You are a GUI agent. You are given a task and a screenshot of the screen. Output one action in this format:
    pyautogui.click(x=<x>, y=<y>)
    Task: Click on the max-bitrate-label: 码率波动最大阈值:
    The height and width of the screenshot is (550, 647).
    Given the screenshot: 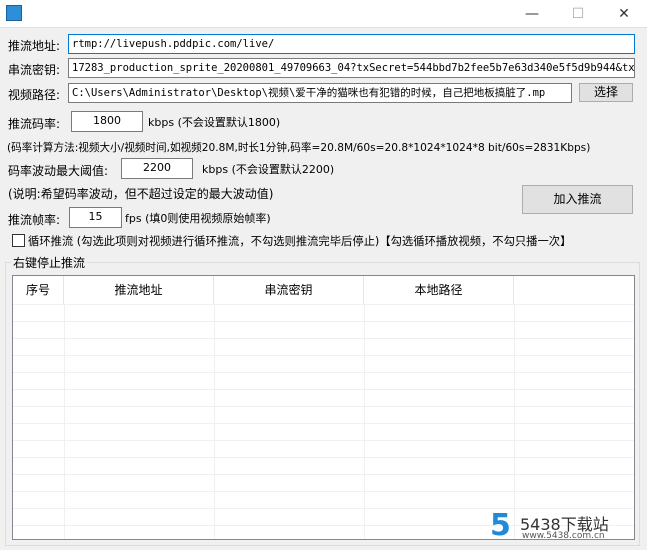 What is the action you would take?
    pyautogui.click(x=58, y=171)
    